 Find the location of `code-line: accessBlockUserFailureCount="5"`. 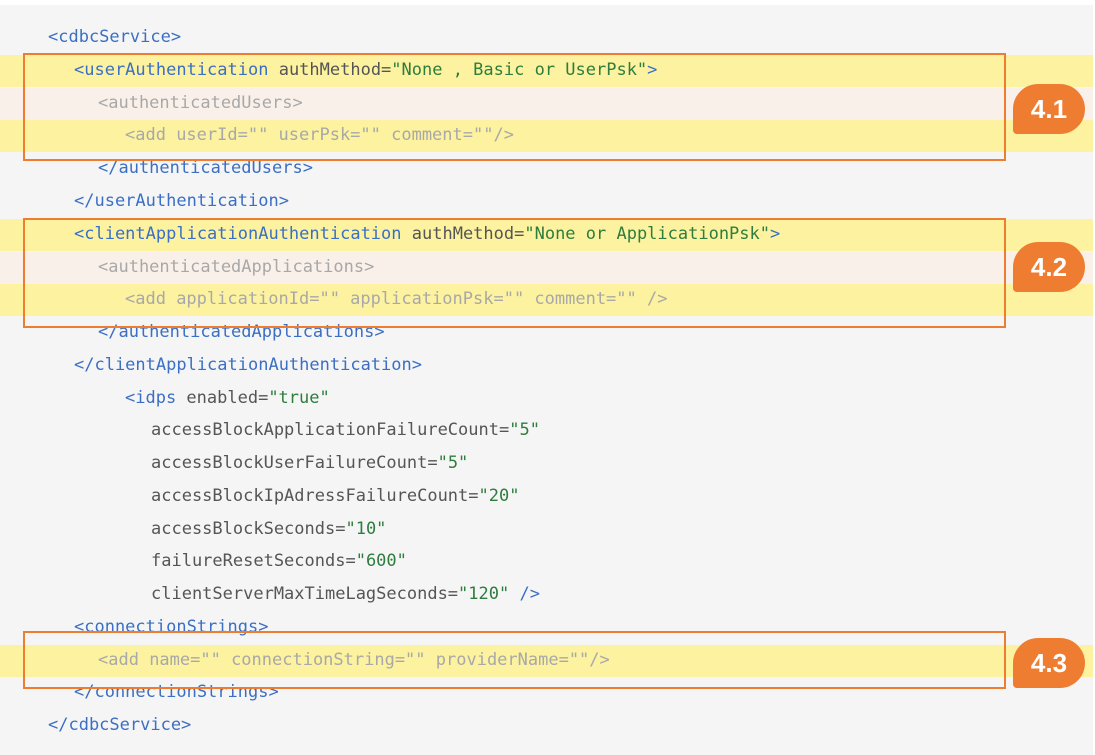

code-line: accessBlockUserFailureCount="5" is located at coordinates (309, 463).